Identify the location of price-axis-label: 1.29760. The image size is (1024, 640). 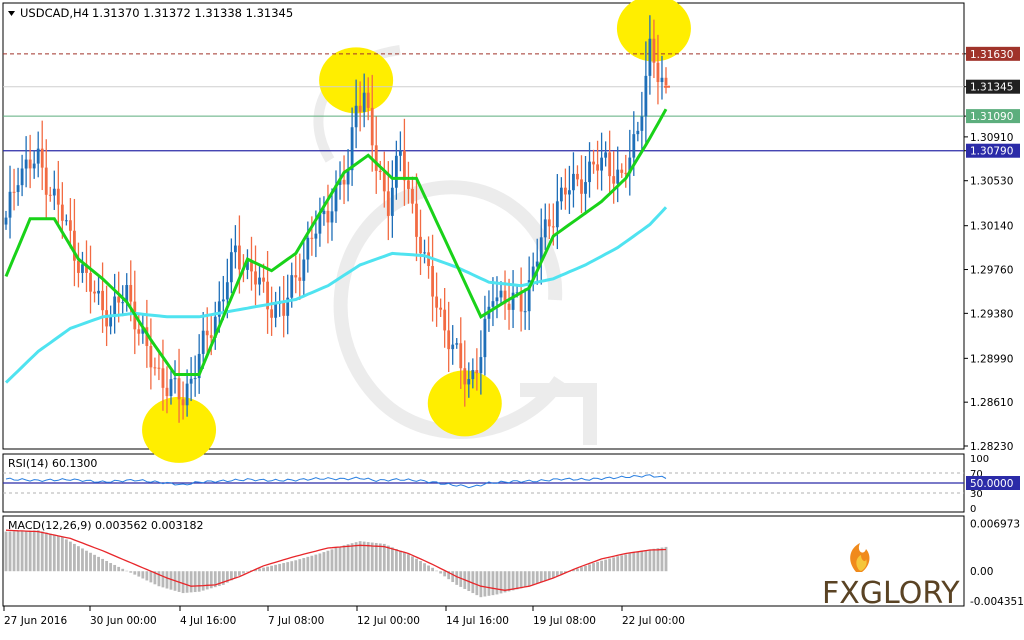
(991, 271).